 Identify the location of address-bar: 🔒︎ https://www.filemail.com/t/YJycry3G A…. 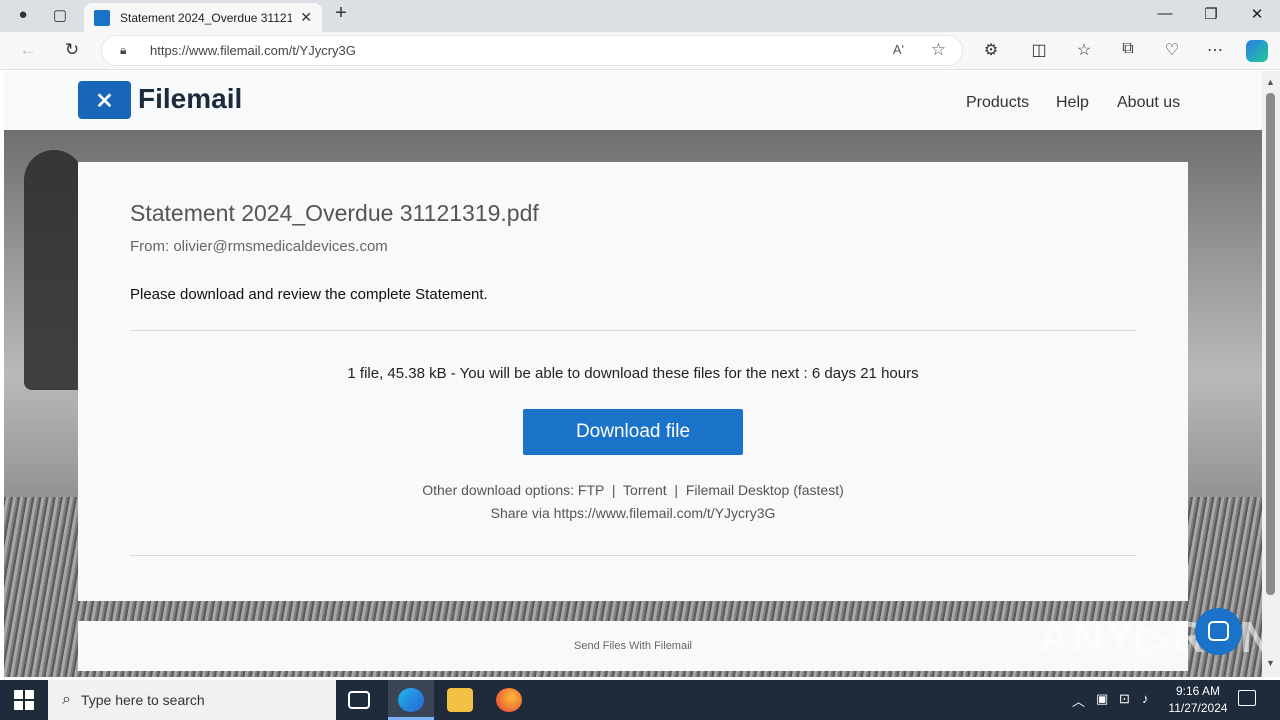
(532, 50).